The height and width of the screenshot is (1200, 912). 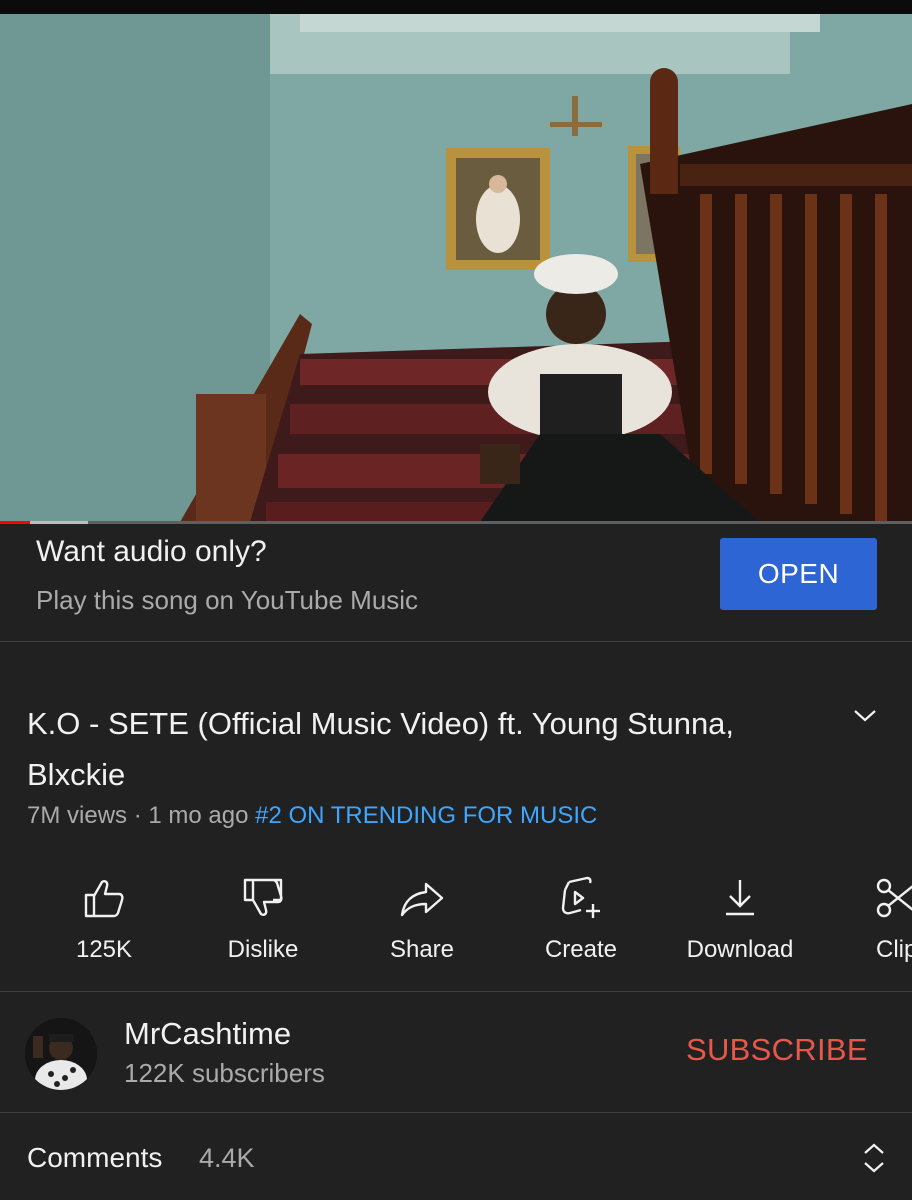 I want to click on played-bar, so click(x=15, y=522).